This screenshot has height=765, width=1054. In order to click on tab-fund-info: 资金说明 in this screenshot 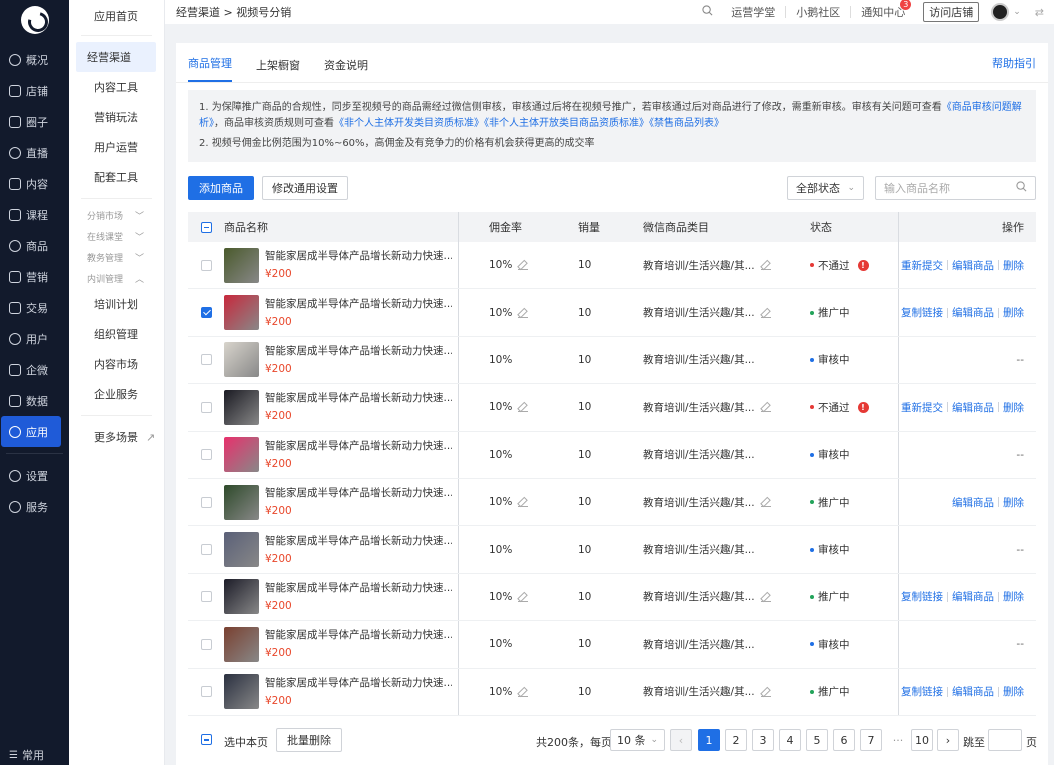, I will do `click(346, 69)`.